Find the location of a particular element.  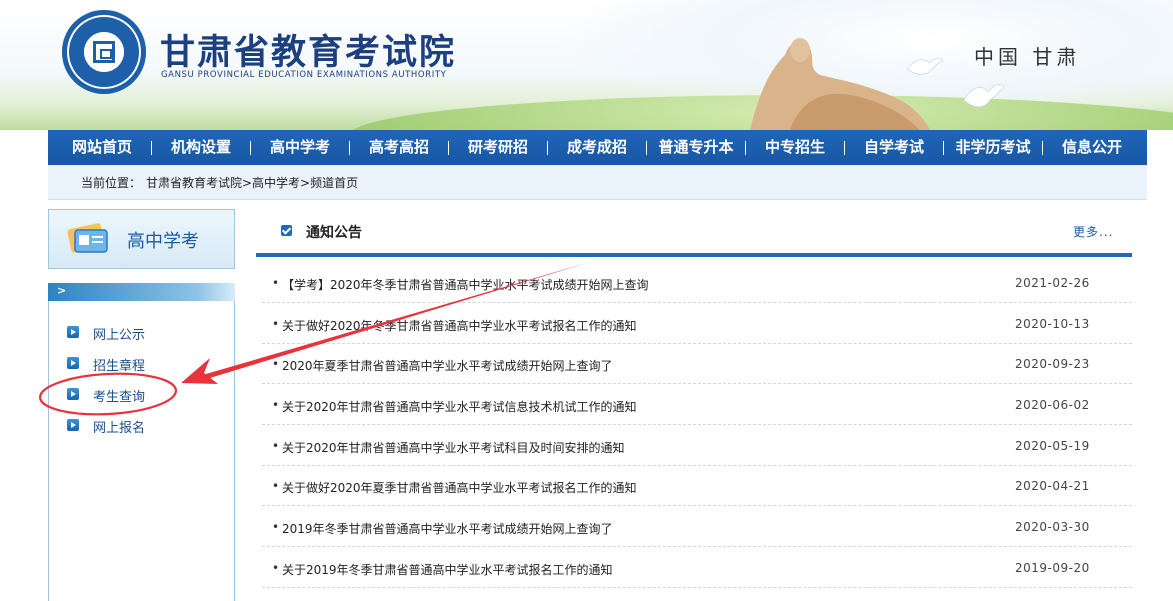

notice-link: 【学考】2020年冬季甘肃省普通高中学业水平考试成绩开始网上查询 is located at coordinates (465, 284).